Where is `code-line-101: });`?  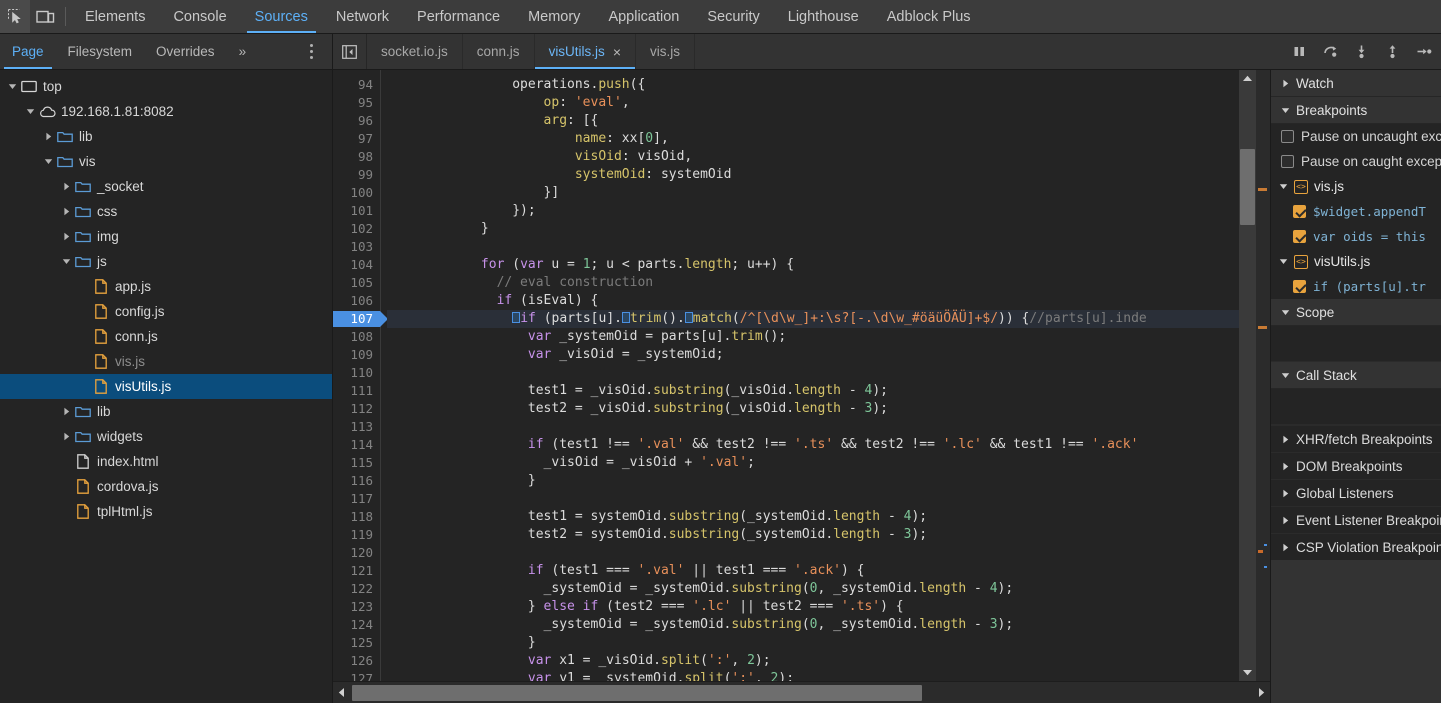 code-line-101: }); is located at coordinates (813, 211).